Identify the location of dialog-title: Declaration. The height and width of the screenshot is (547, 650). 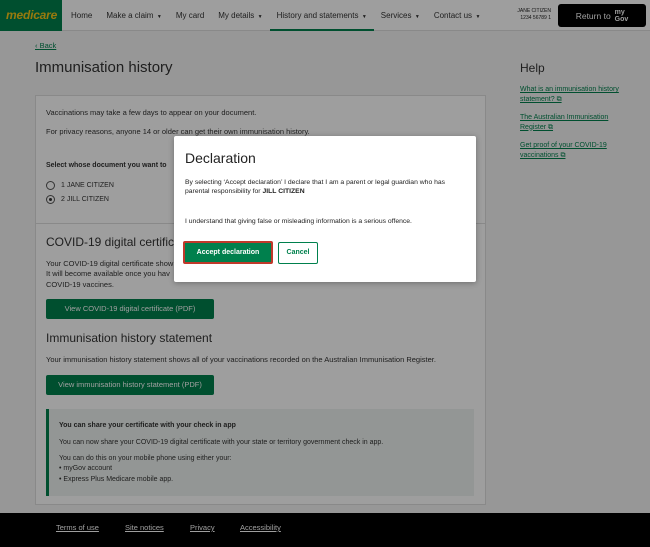
(220, 158).